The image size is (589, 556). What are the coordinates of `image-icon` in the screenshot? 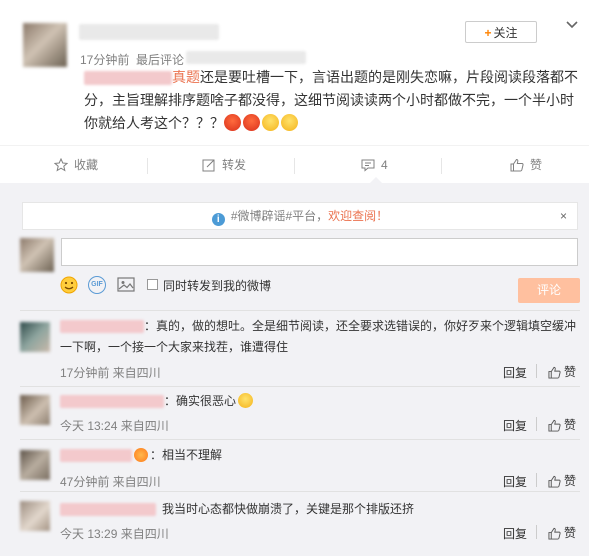 It's located at (126, 284).